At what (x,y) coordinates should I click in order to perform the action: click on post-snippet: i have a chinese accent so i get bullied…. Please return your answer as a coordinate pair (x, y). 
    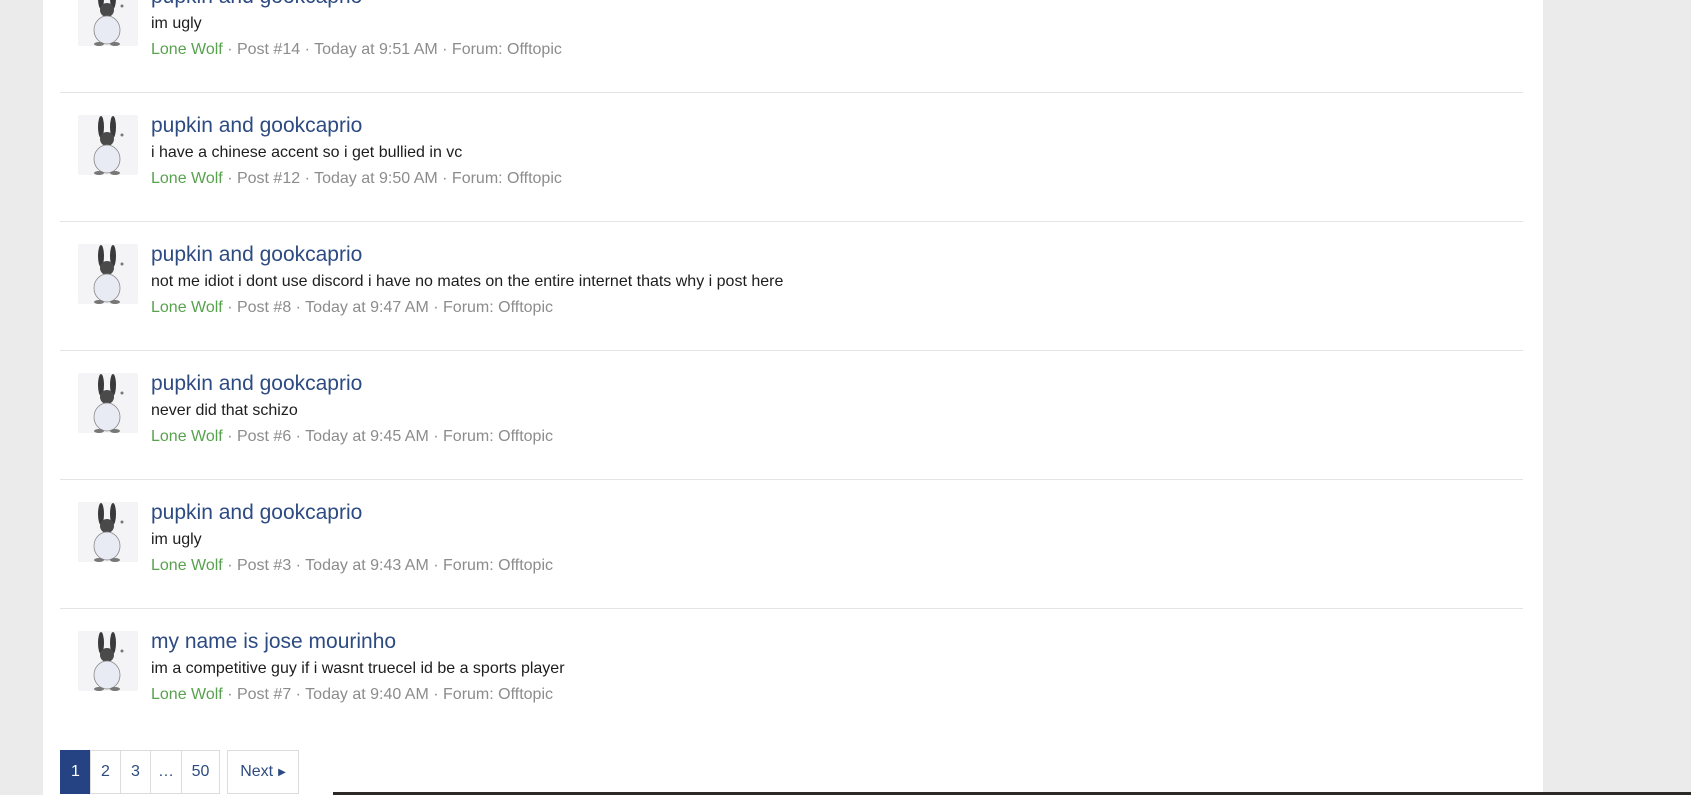
    Looking at the image, I should click on (307, 152).